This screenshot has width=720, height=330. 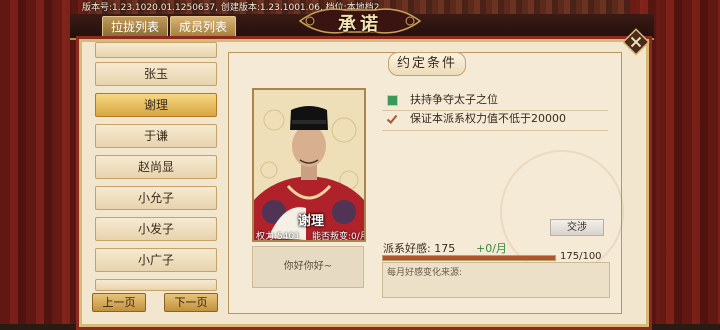 I want to click on favor-ratio: 175/100, so click(x=581, y=256).